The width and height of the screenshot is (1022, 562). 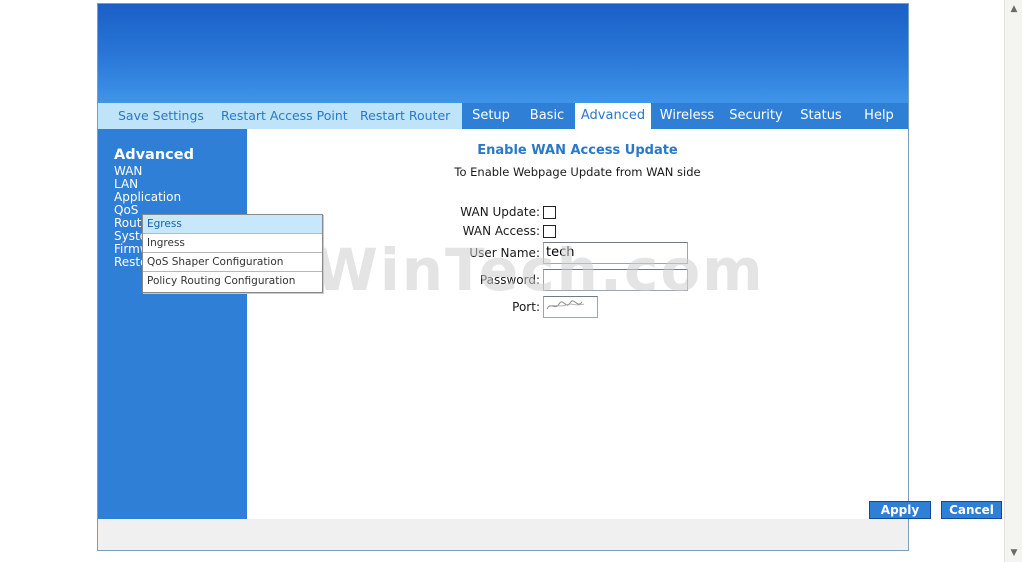 I want to click on scroll-down-icon: ▼, so click(x=1014, y=553).